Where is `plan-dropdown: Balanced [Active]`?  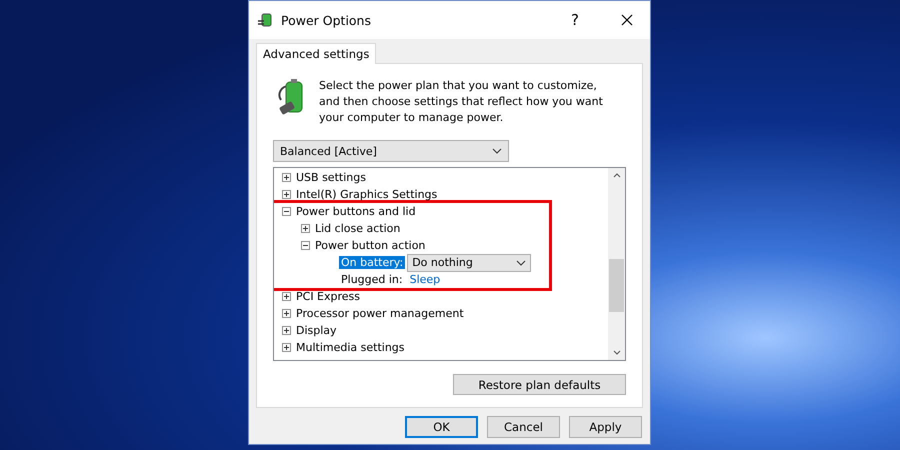
plan-dropdown: Balanced [Active] is located at coordinates (391, 151).